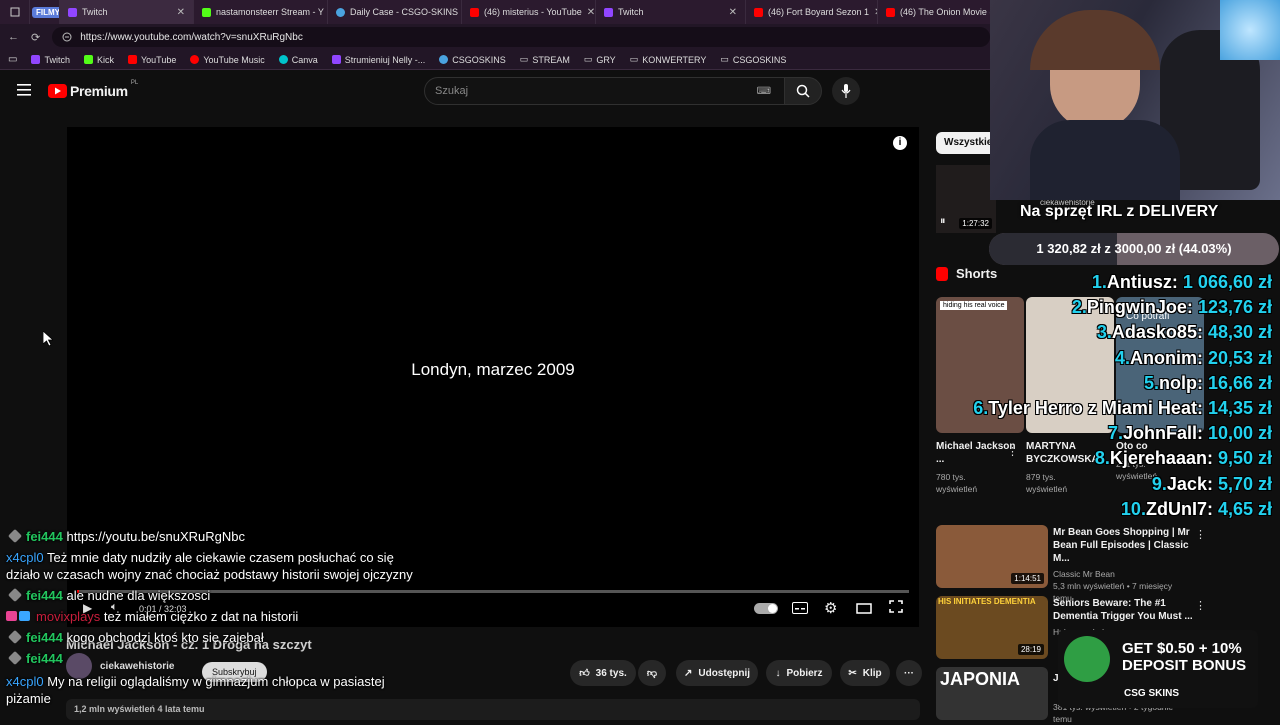 Image resolution: width=1280 pixels, height=725 pixels. Describe the element at coordinates (472, 60) in the screenshot. I see `bookmark-csgoskins: CSGOSKINS` at that location.